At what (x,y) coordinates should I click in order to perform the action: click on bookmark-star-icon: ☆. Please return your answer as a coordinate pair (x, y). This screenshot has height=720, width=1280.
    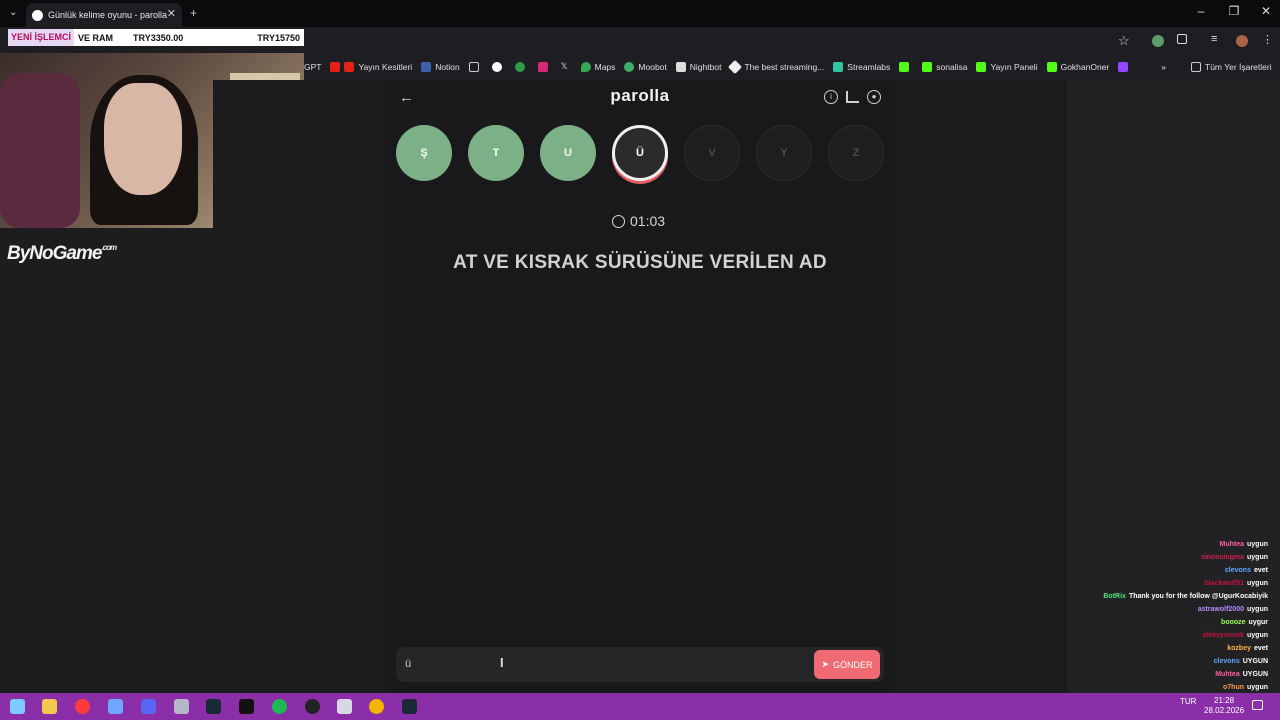
    Looking at the image, I should click on (1124, 41).